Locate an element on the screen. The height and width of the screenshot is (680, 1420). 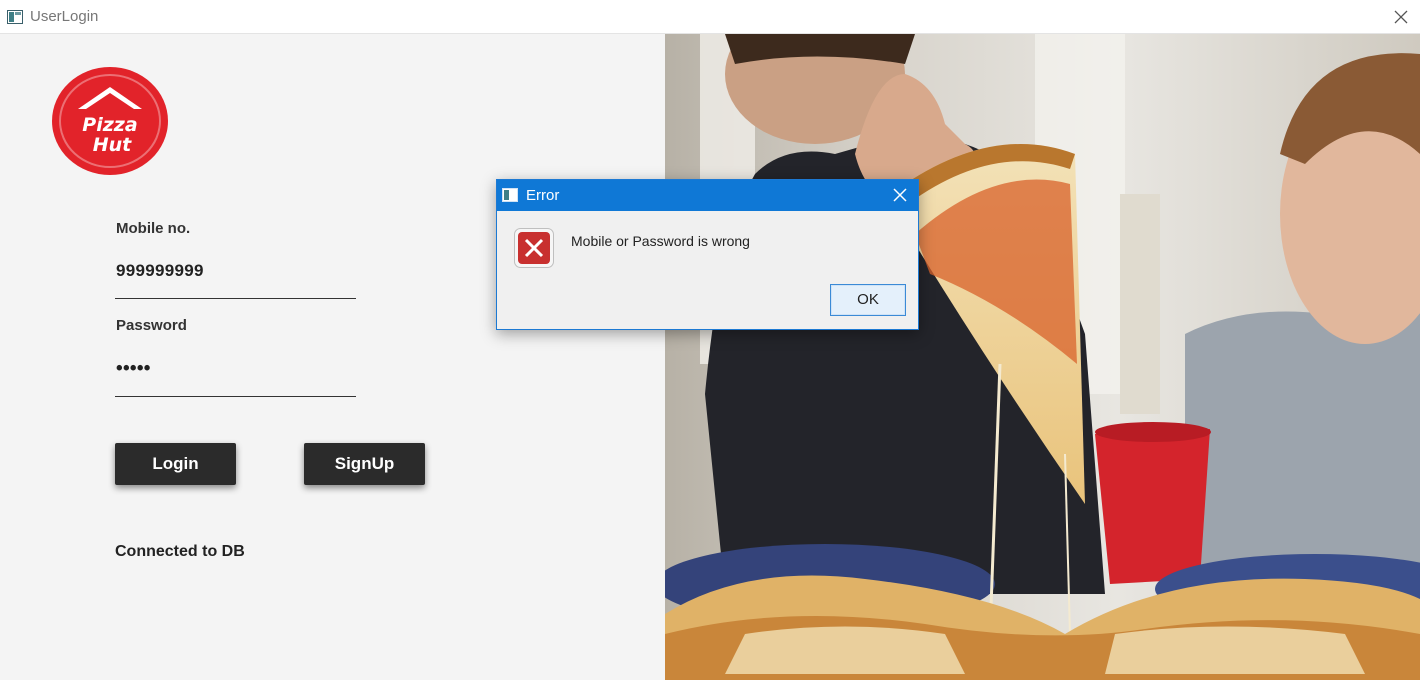
close-icon is located at coordinates (1401, 17).